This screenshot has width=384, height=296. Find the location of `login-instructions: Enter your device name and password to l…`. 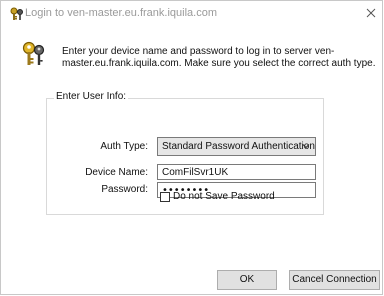

login-instructions: Enter your device name and password to l… is located at coordinates (219, 57).